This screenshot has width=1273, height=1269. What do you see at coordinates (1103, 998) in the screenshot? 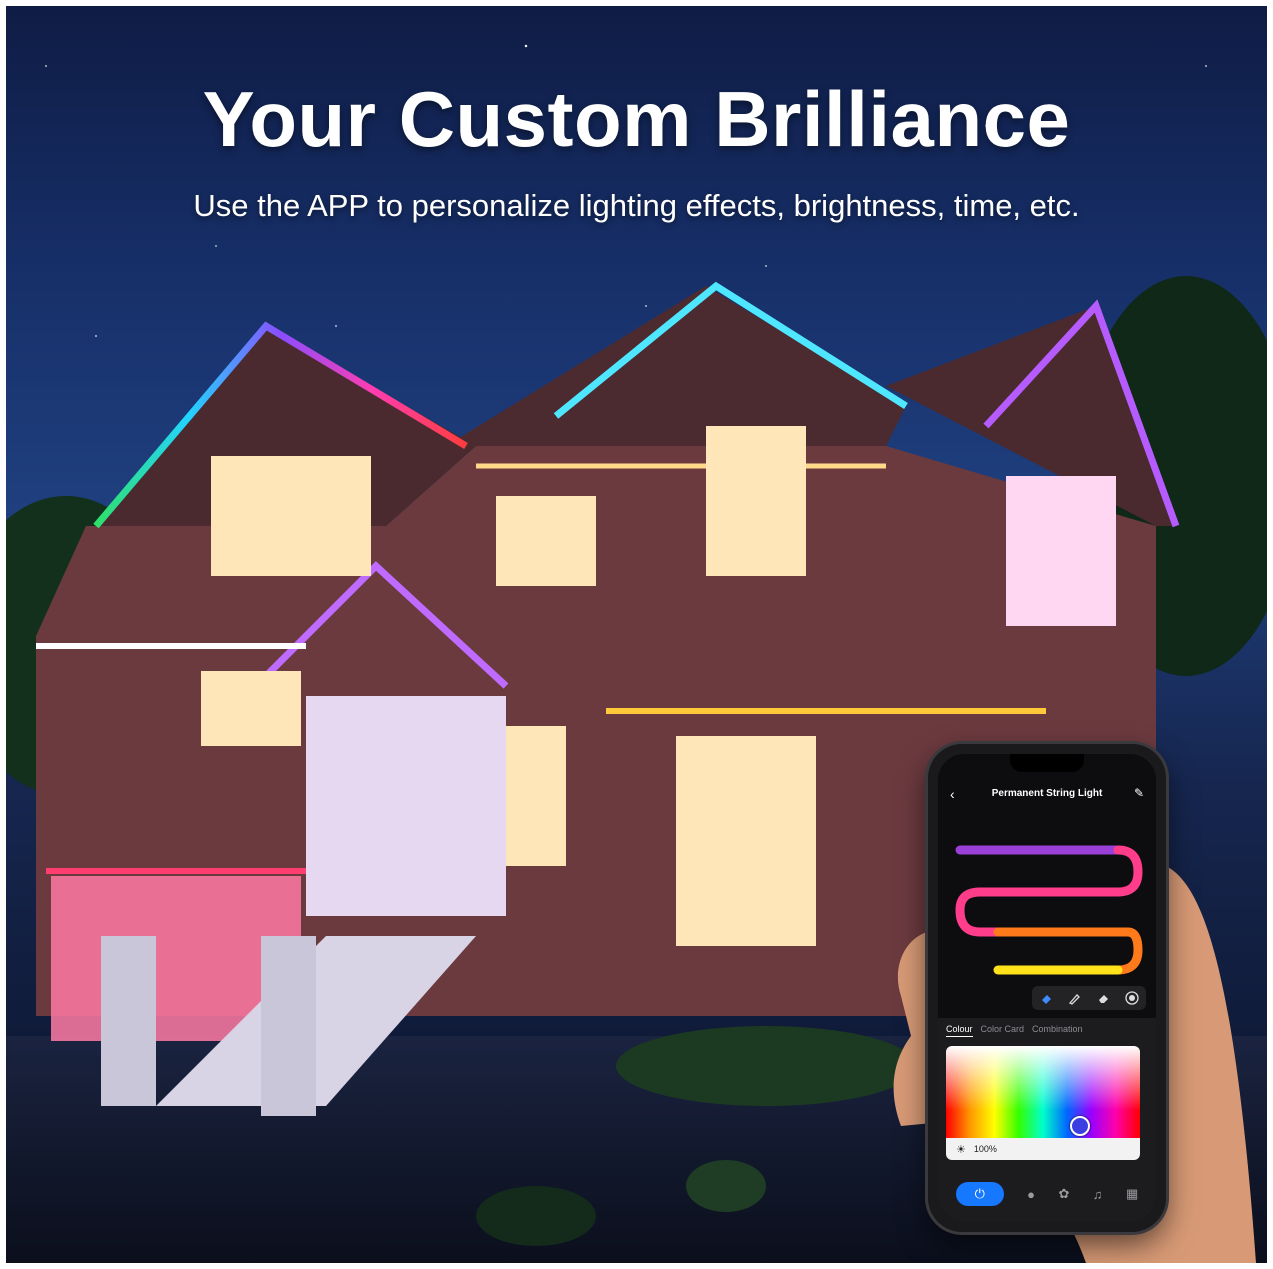
I see `eraser-icon` at bounding box center [1103, 998].